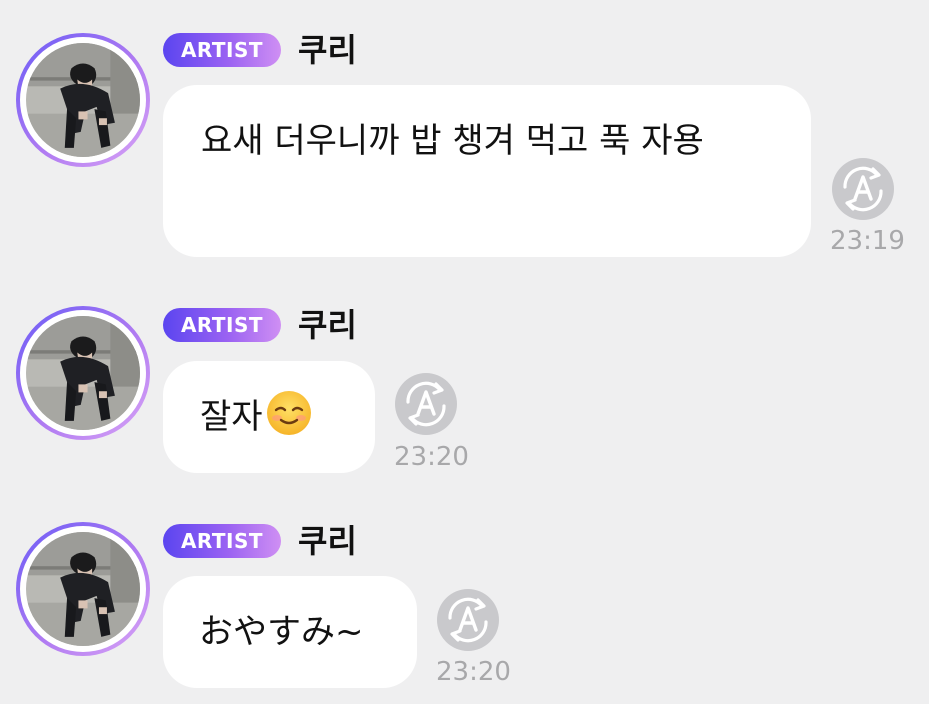 This screenshot has height=704, width=929. I want to click on message-bubble: おやすみ~, so click(290, 632).